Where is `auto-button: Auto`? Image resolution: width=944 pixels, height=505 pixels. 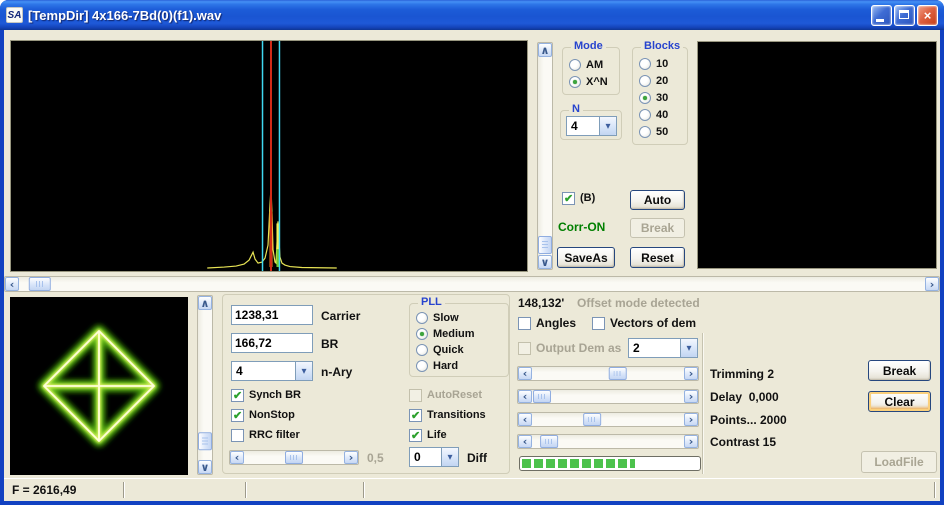
auto-button: Auto is located at coordinates (657, 200).